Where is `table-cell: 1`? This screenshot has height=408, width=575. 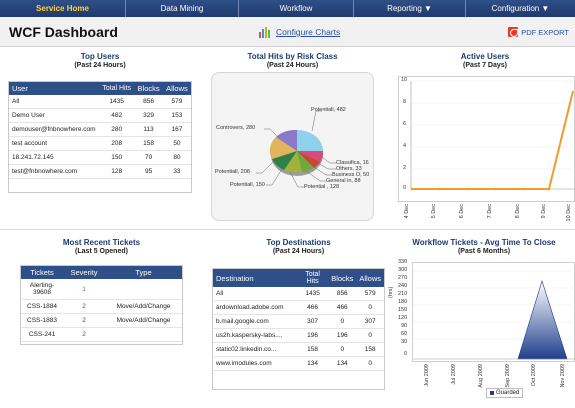 table-cell: 1 is located at coordinates (84, 289).